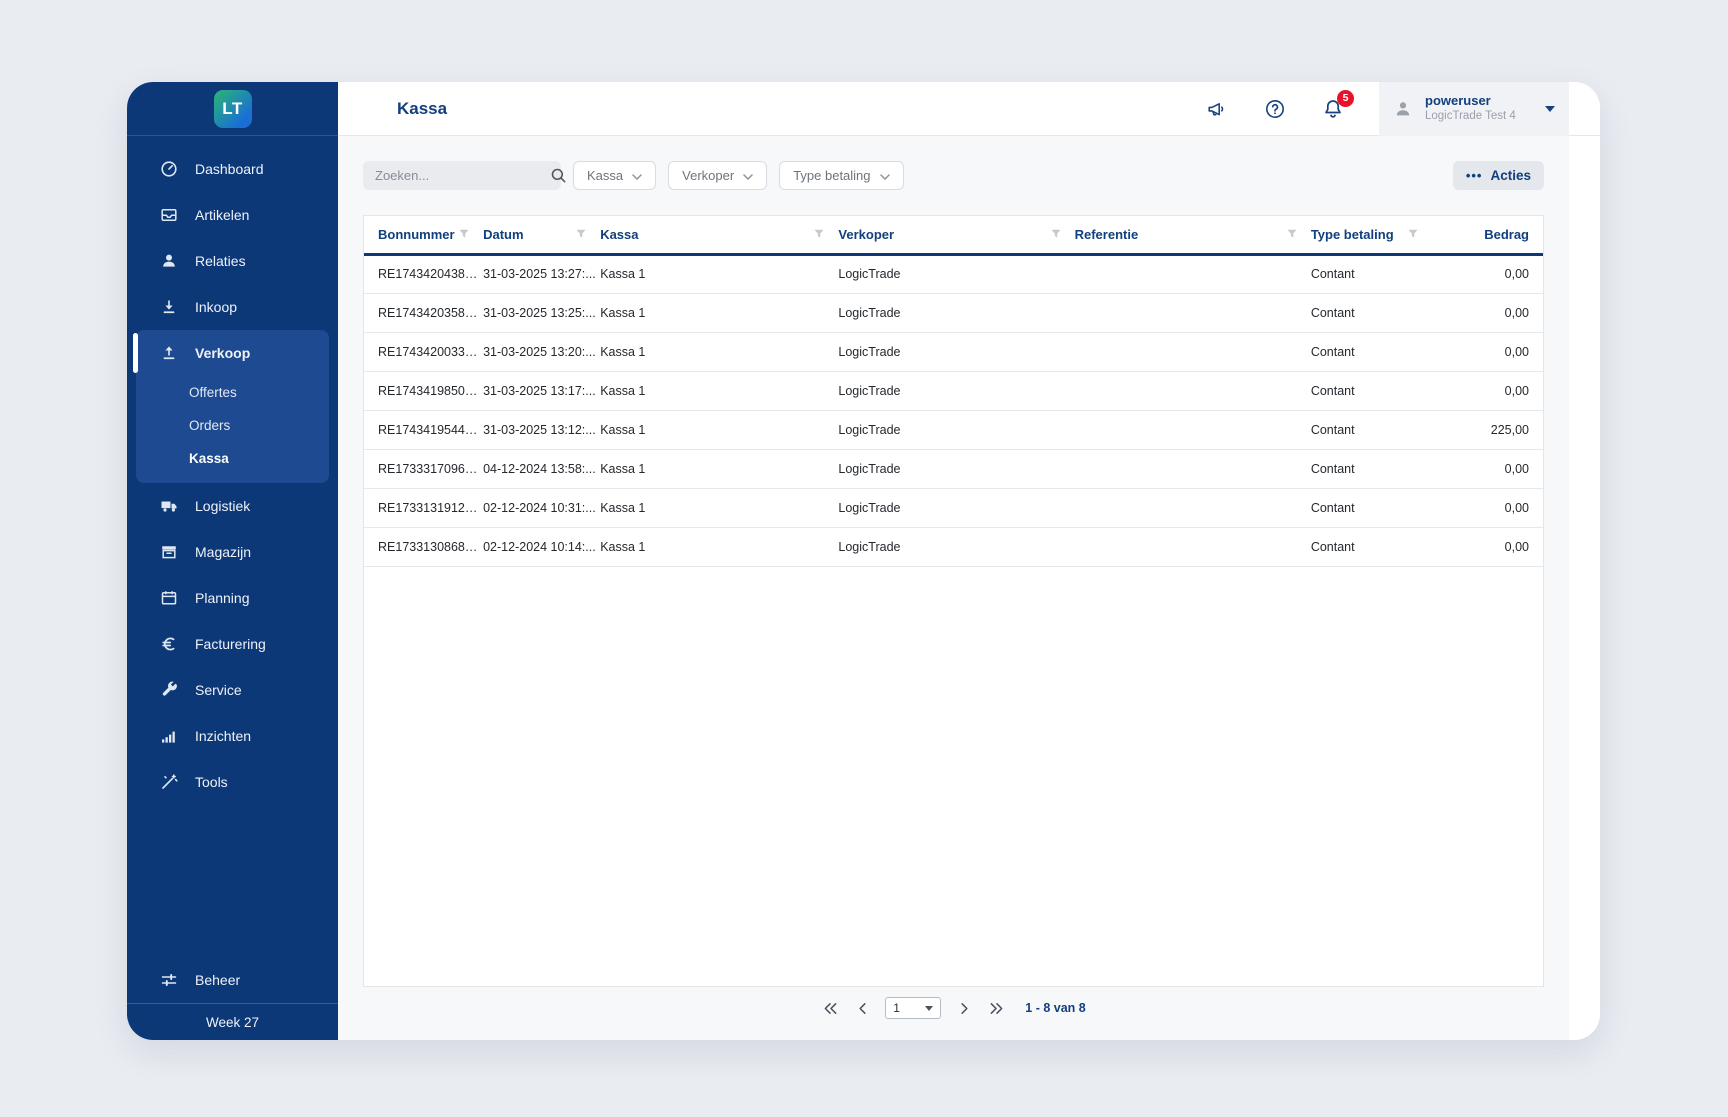 Image resolution: width=1728 pixels, height=1117 pixels. Describe the element at coordinates (463, 175) in the screenshot. I see `search-input` at that location.